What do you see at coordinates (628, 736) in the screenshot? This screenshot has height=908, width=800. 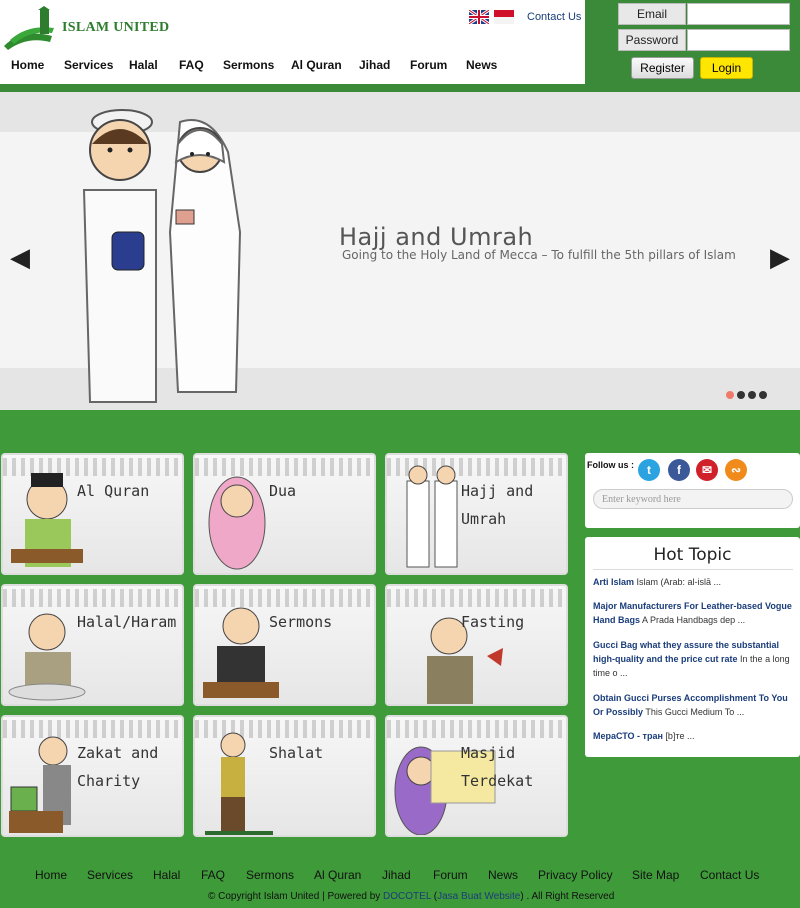 I see `hot-topic-item-title: МераСТО - тран` at bounding box center [628, 736].